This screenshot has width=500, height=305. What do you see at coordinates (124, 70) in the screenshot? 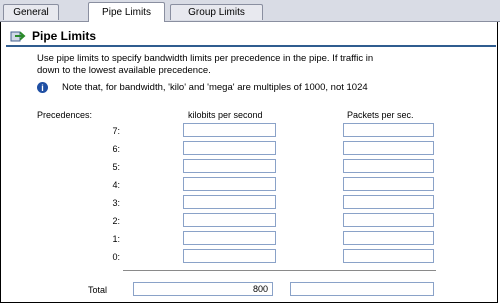
I see `intro-line-2: down to the lowest available precedence.` at bounding box center [124, 70].